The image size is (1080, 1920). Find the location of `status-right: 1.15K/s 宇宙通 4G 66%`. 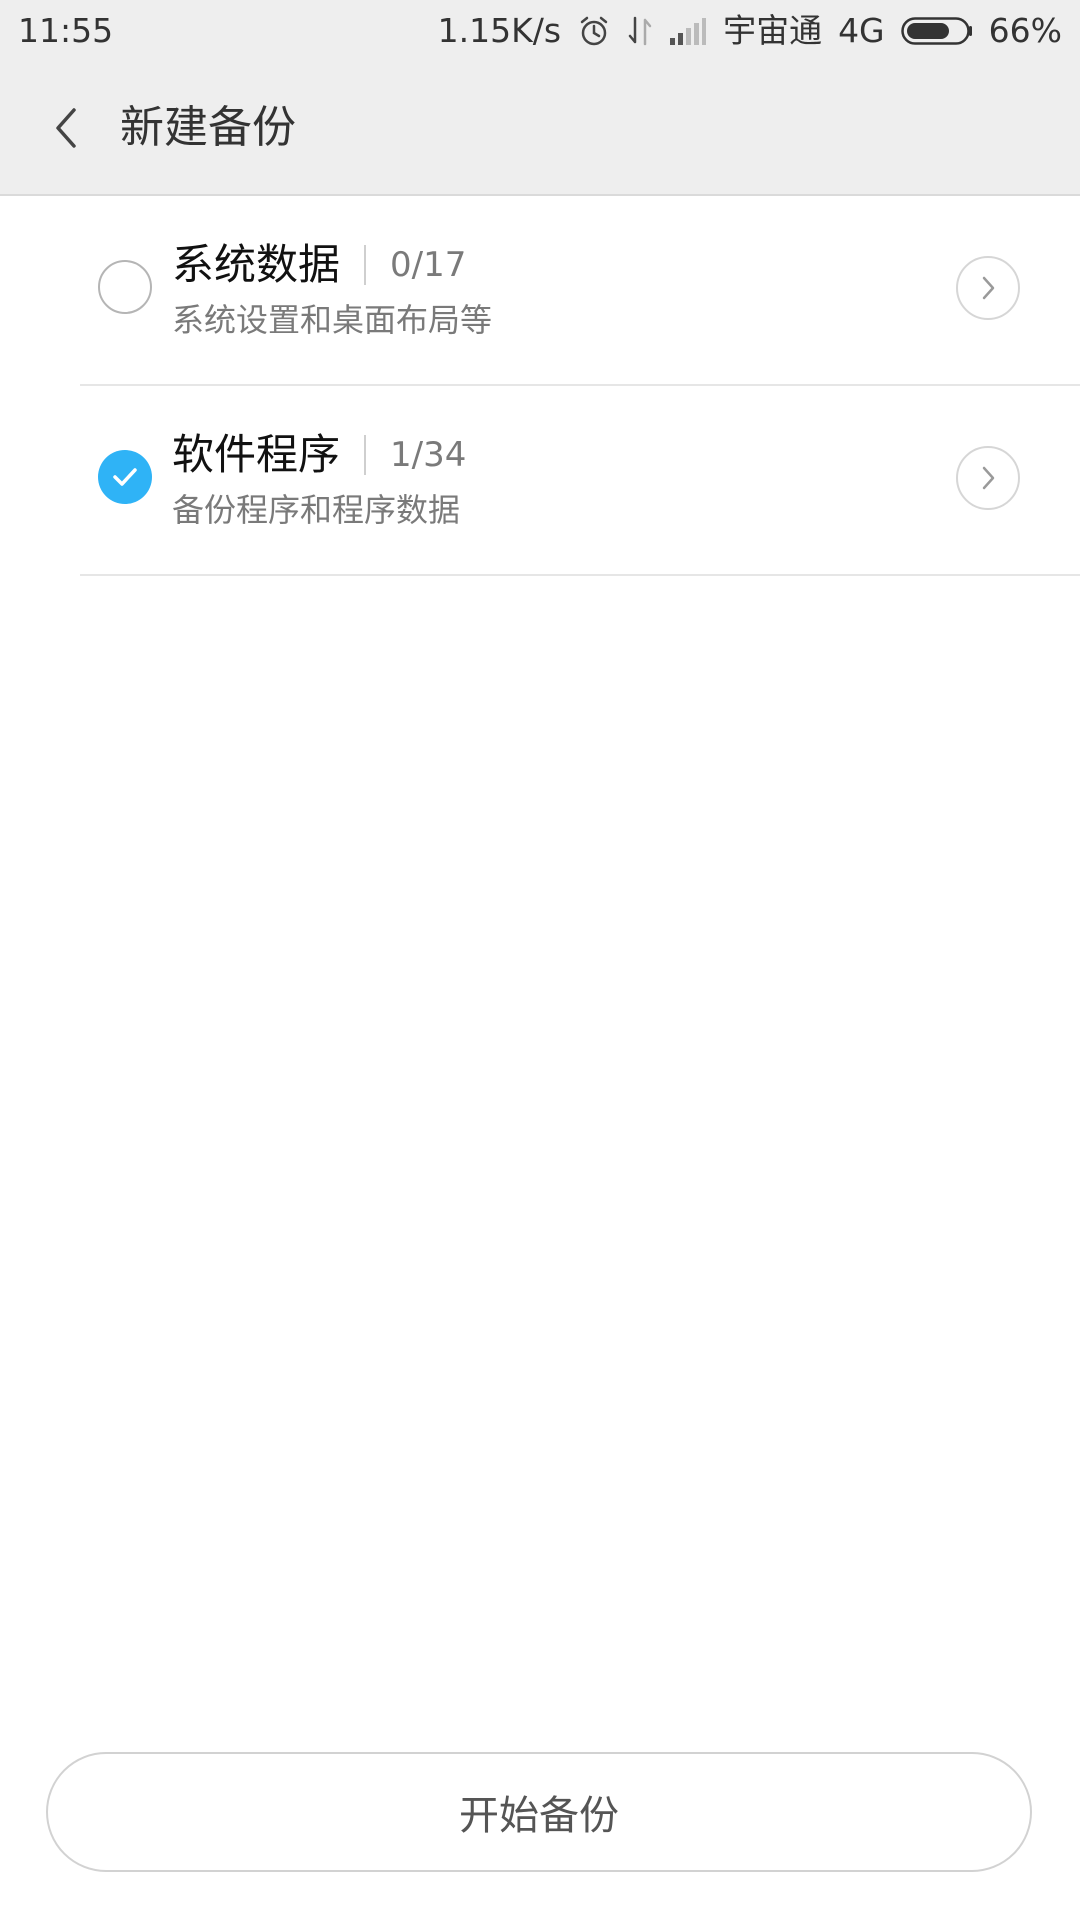

status-right: 1.15K/s 宇宙通 4G 66% is located at coordinates (750, 31).